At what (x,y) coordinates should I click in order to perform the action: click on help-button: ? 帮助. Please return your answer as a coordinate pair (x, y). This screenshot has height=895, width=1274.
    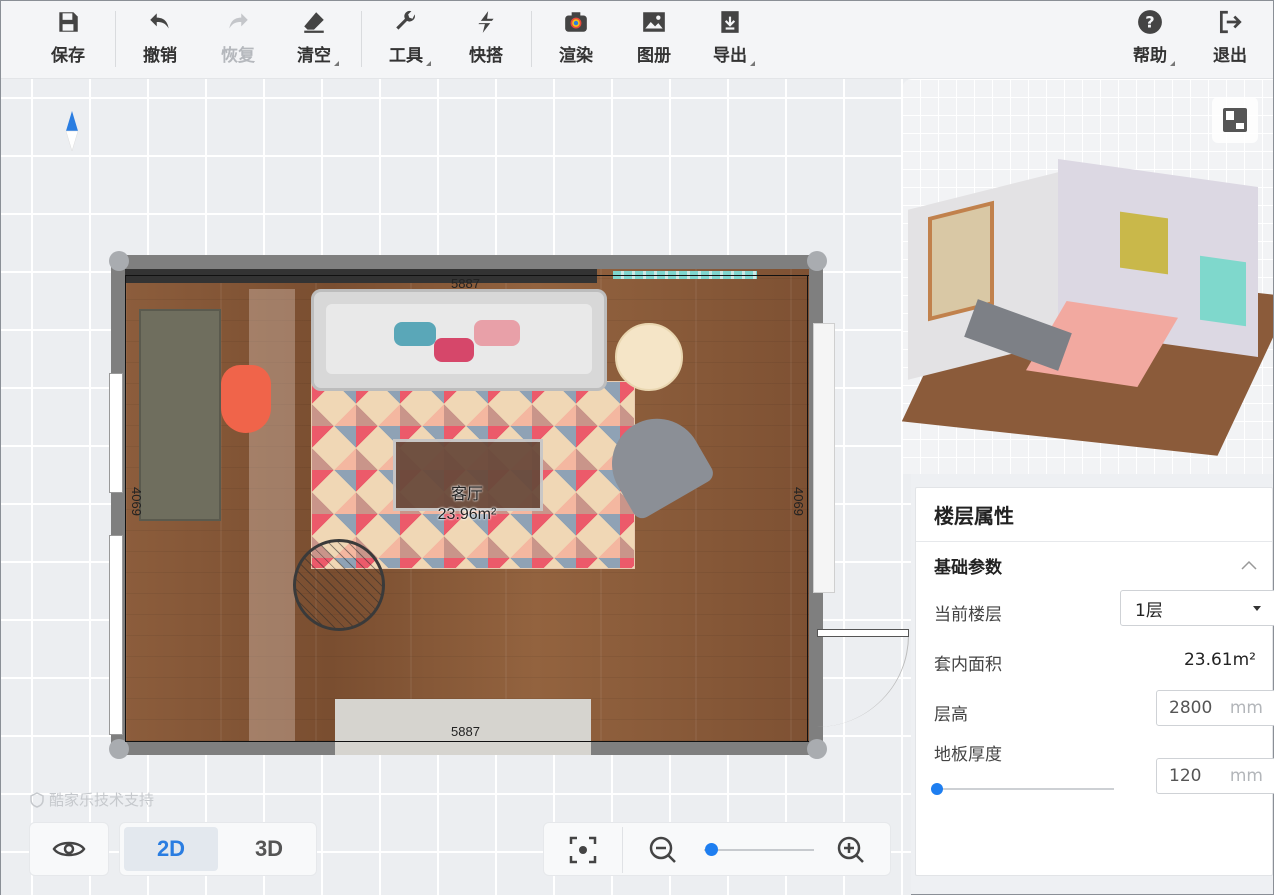
    Looking at the image, I should click on (1150, 40).